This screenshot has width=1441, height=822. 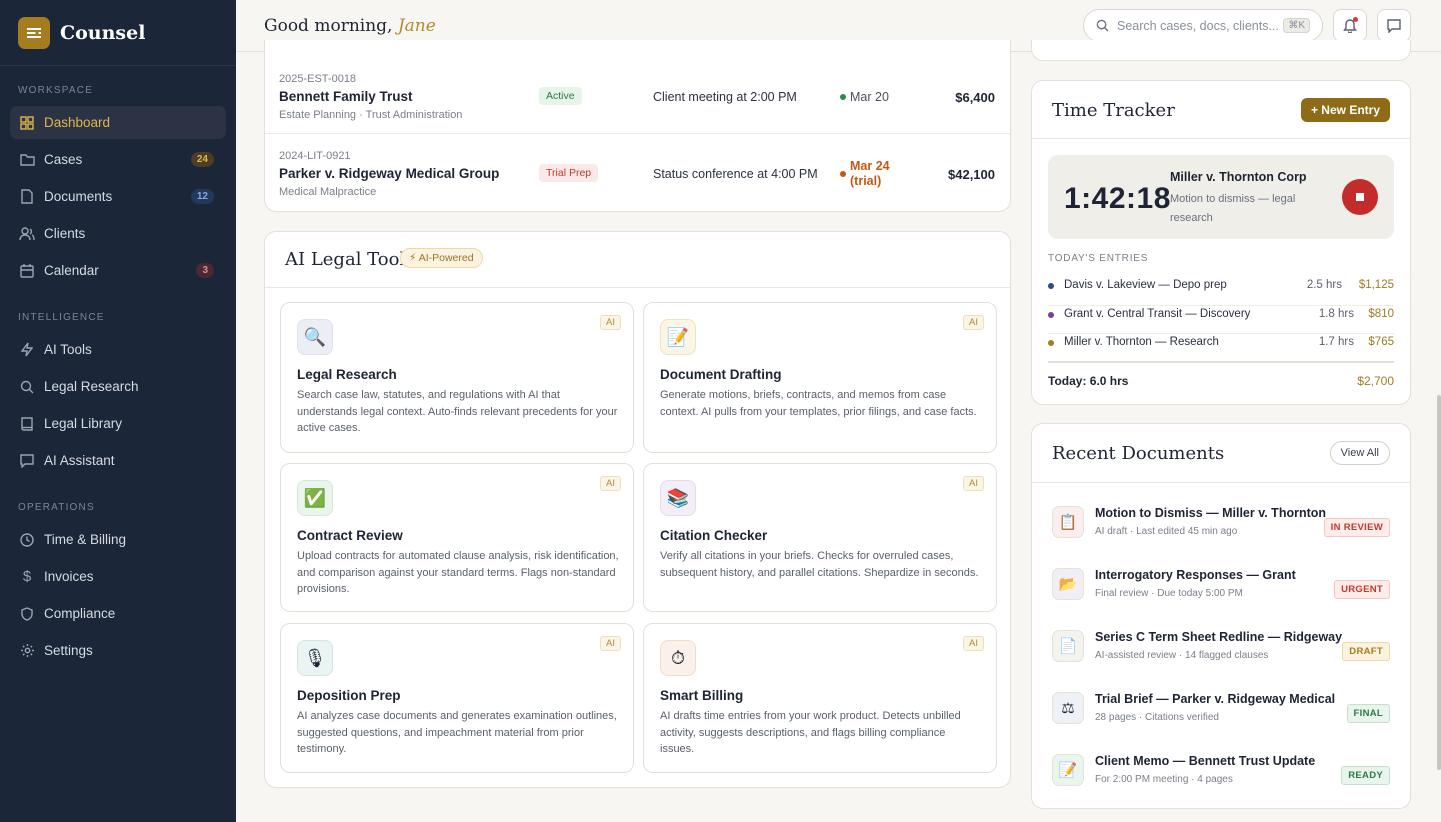 I want to click on notifications-button, so click(x=1350, y=25).